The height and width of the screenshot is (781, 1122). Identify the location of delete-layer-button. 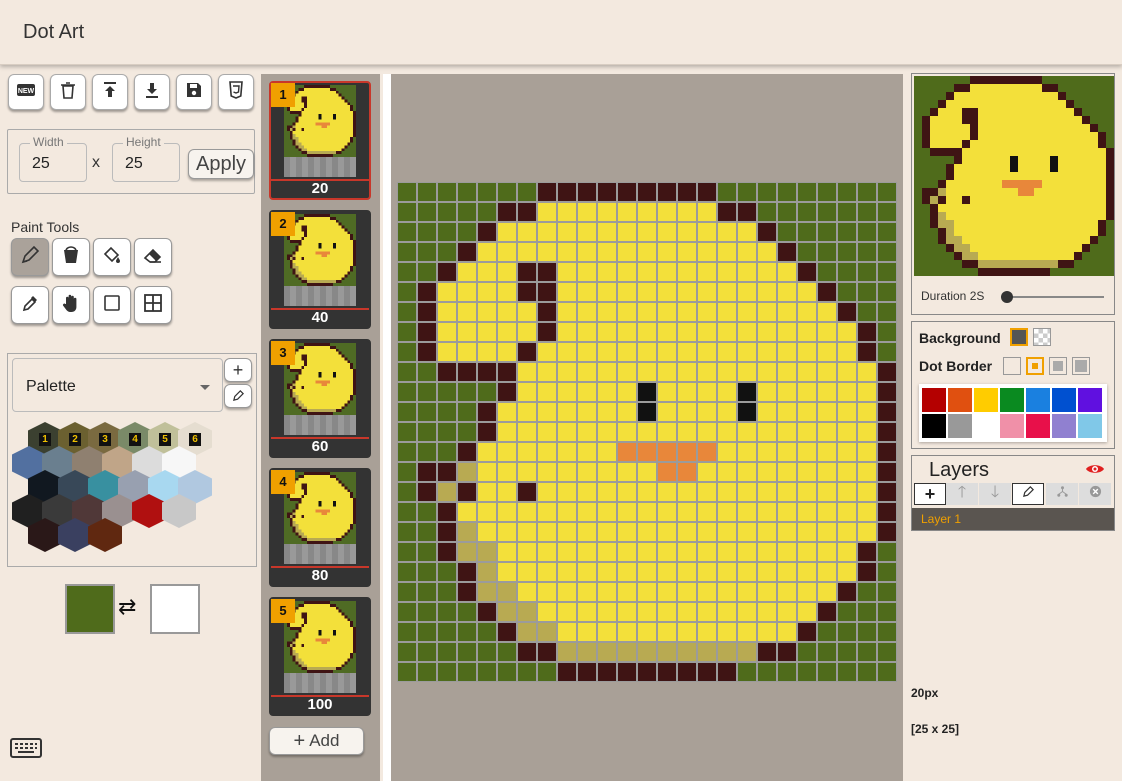
(1095, 494).